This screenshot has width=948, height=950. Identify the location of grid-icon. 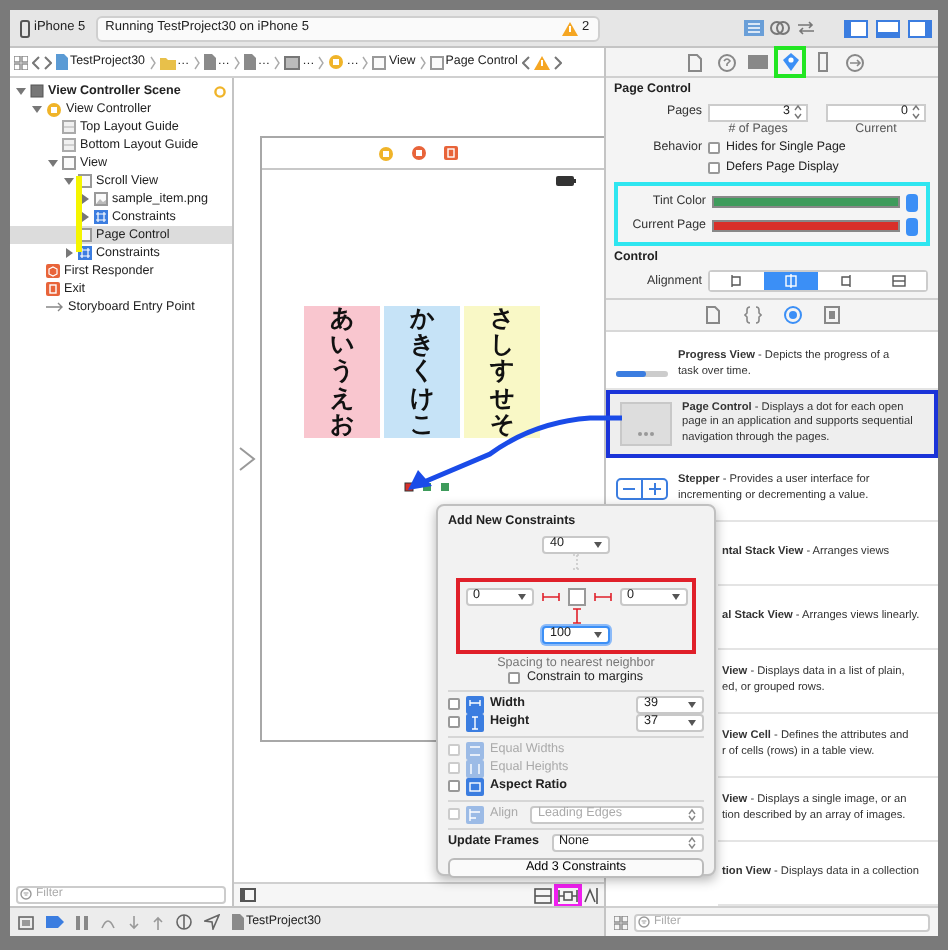
(21, 62).